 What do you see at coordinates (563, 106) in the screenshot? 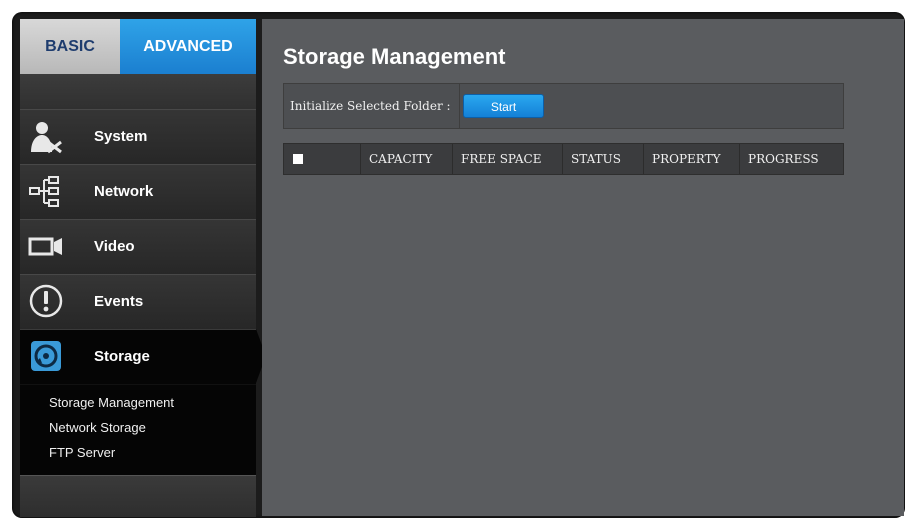
I see `initialize-folder-bar: Initialize Selected Folder : Start` at bounding box center [563, 106].